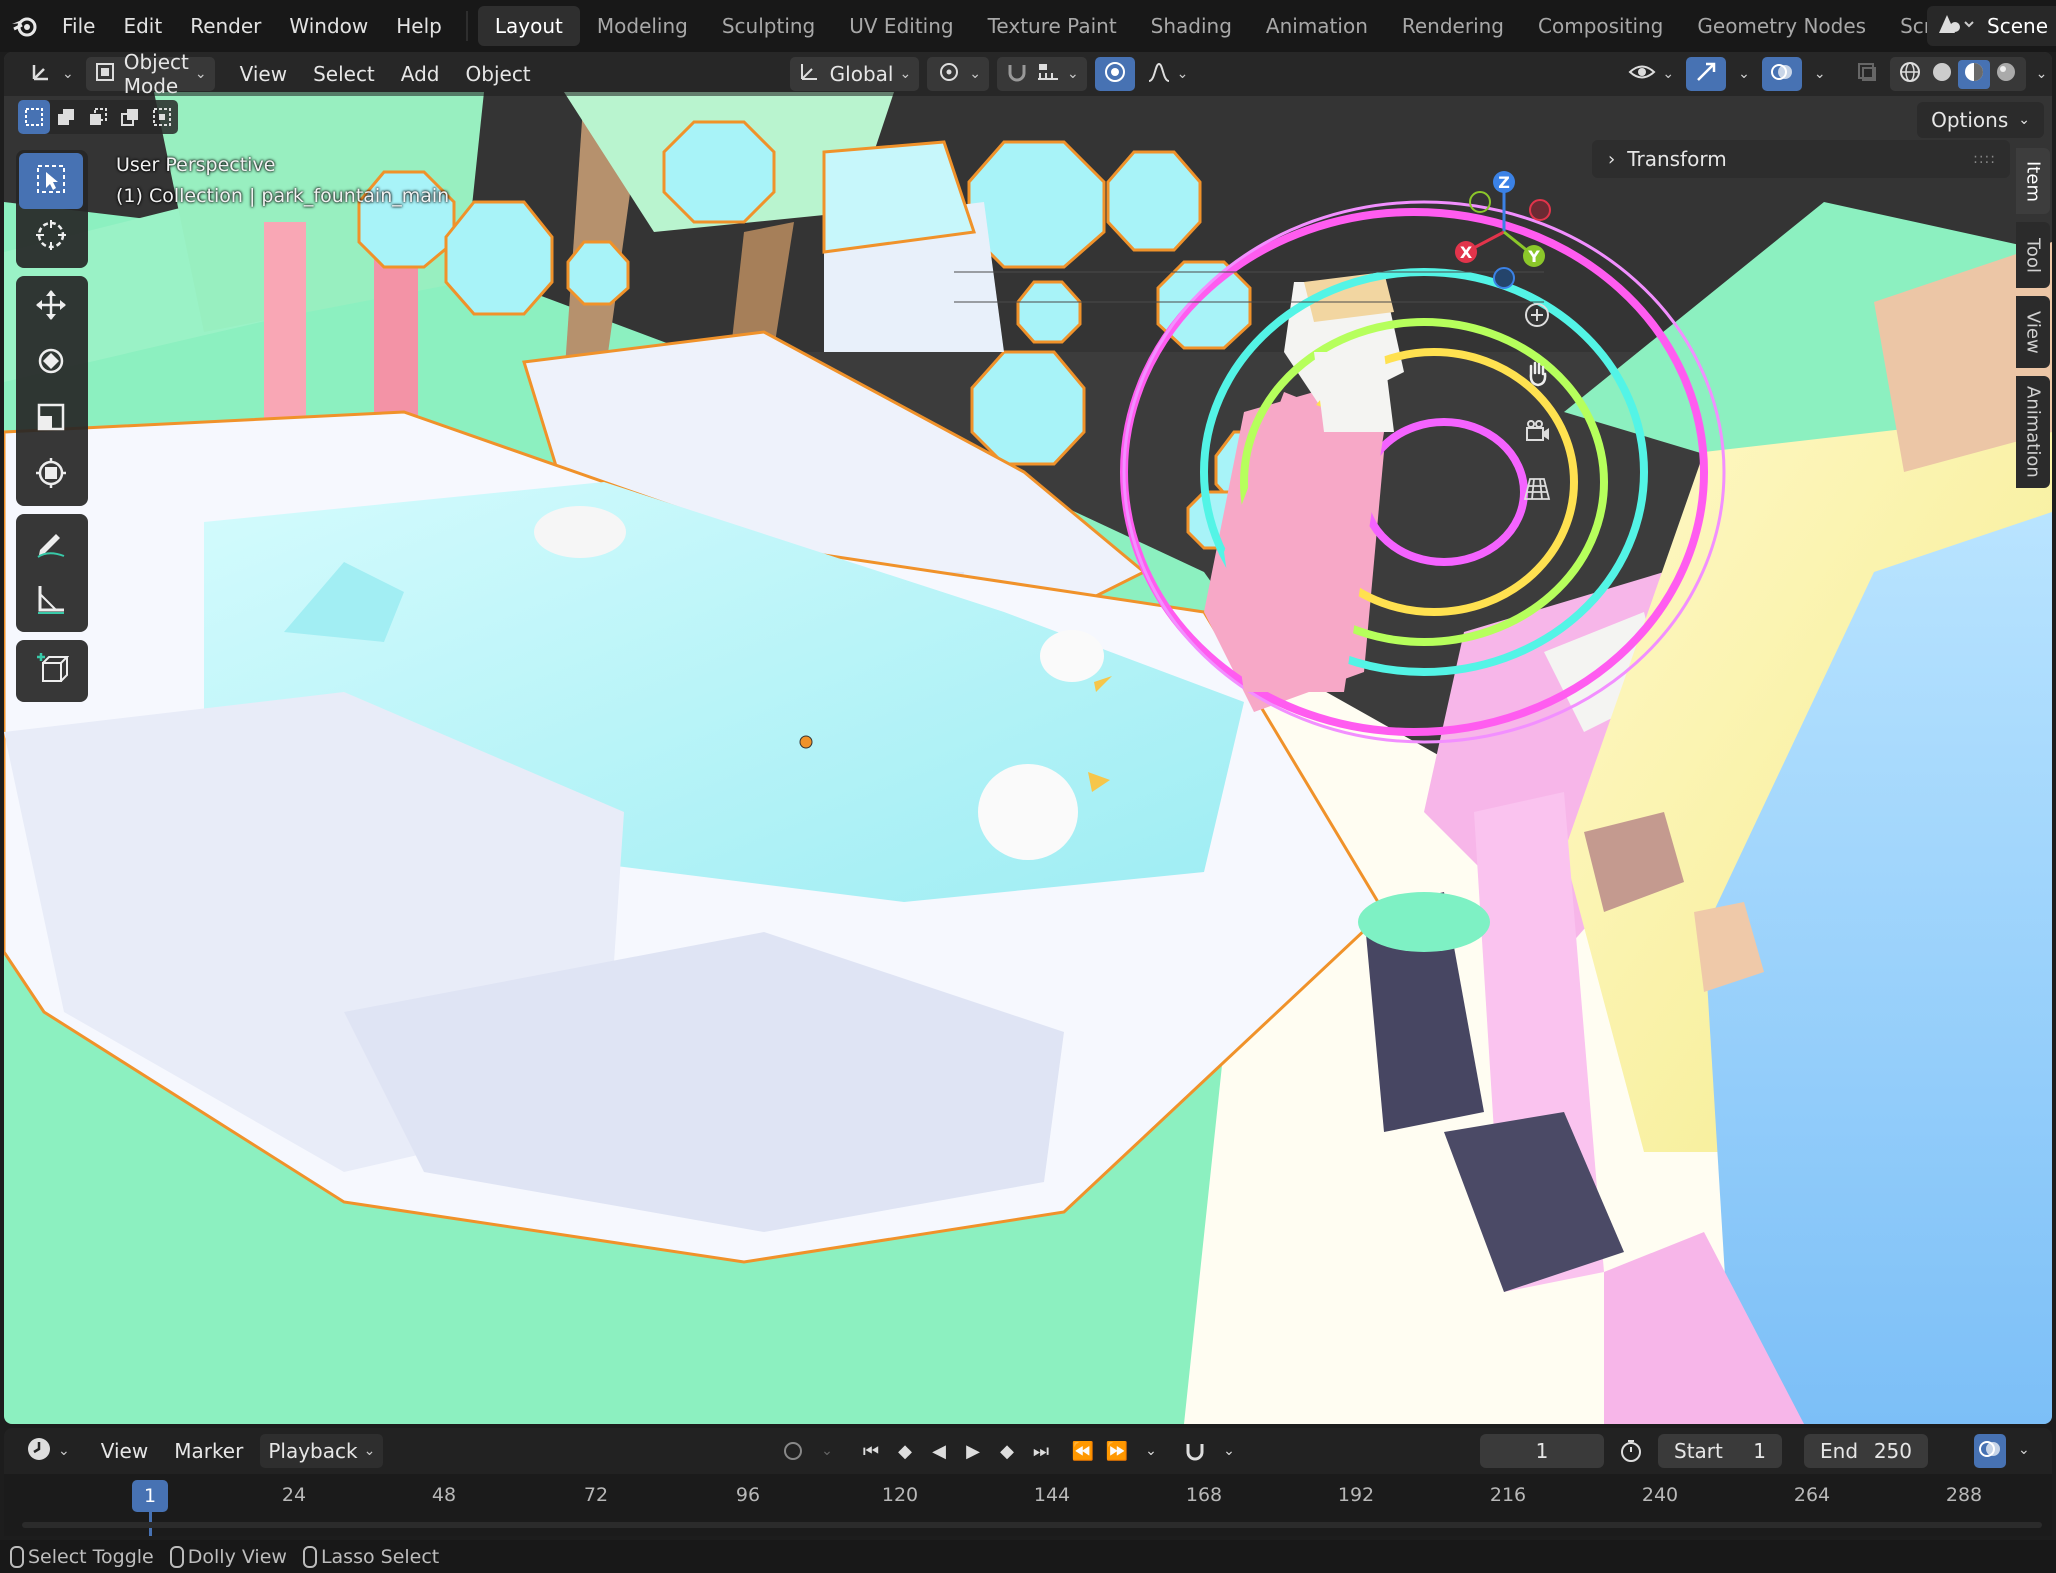 The width and height of the screenshot is (2056, 1573). I want to click on overlays-dropdown-chevron-icon: ⌄, so click(1820, 74).